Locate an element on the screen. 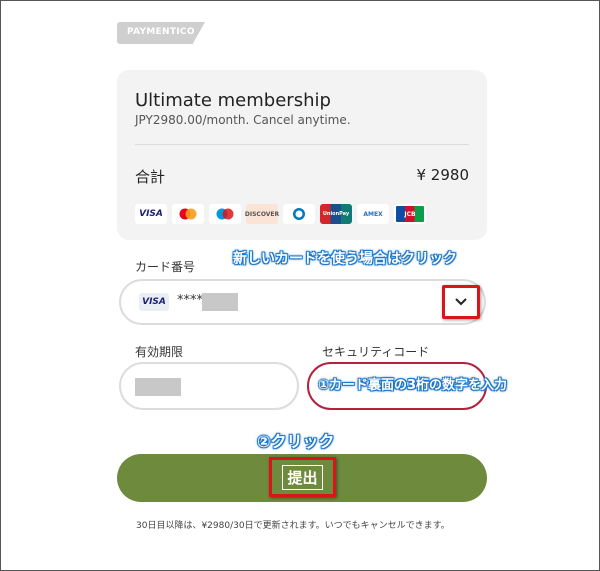  accepted-cards: VISA DISCOVER UnionPay AMEX JCB is located at coordinates (280, 214).